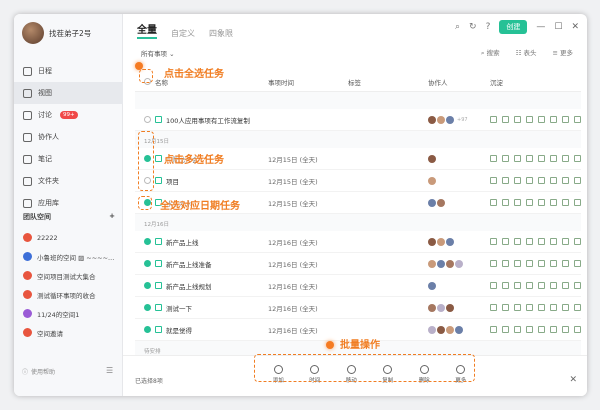 The height and width of the screenshot is (410, 600). I want to click on task-time: 12月15日 (全天), so click(300, 181).